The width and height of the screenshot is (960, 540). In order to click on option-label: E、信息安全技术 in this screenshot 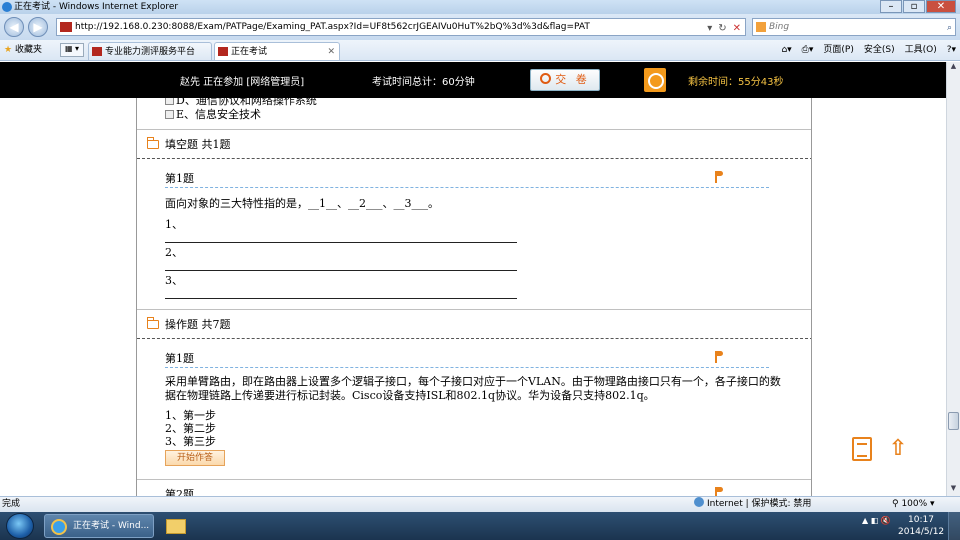, I will do `click(219, 114)`.